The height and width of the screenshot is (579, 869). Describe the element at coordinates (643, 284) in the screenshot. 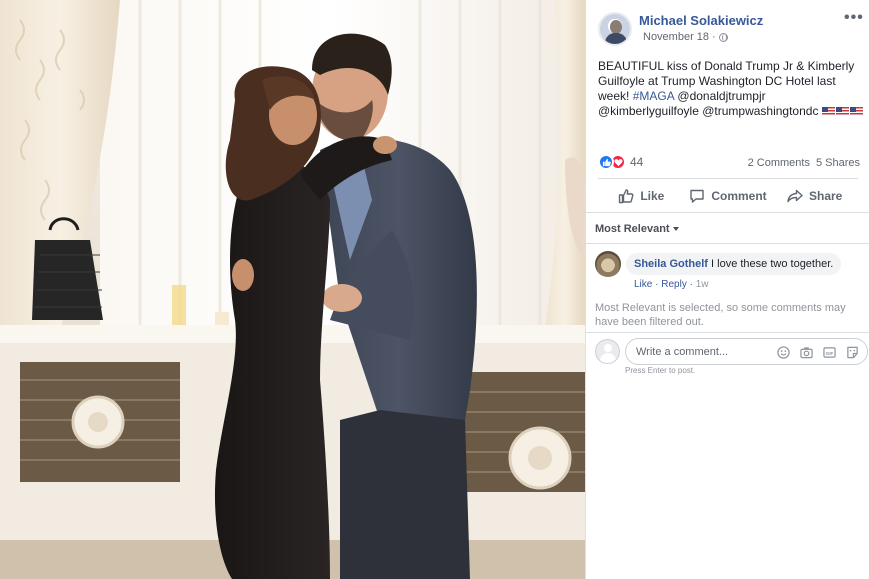

I see `comment-like-link: Like` at that location.